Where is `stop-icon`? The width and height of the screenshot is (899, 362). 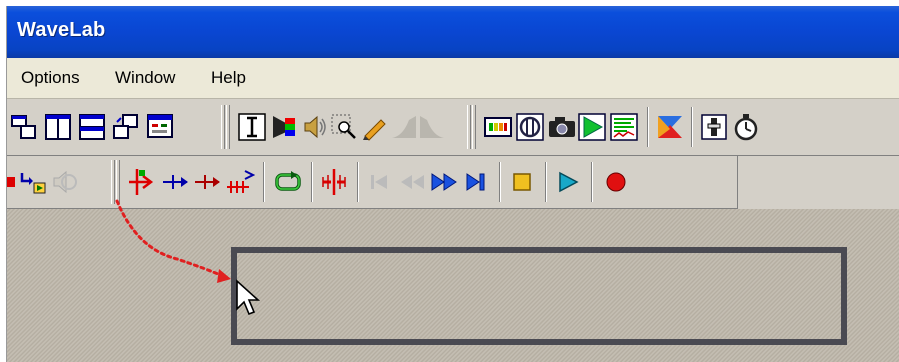 stop-icon is located at coordinates (522, 182).